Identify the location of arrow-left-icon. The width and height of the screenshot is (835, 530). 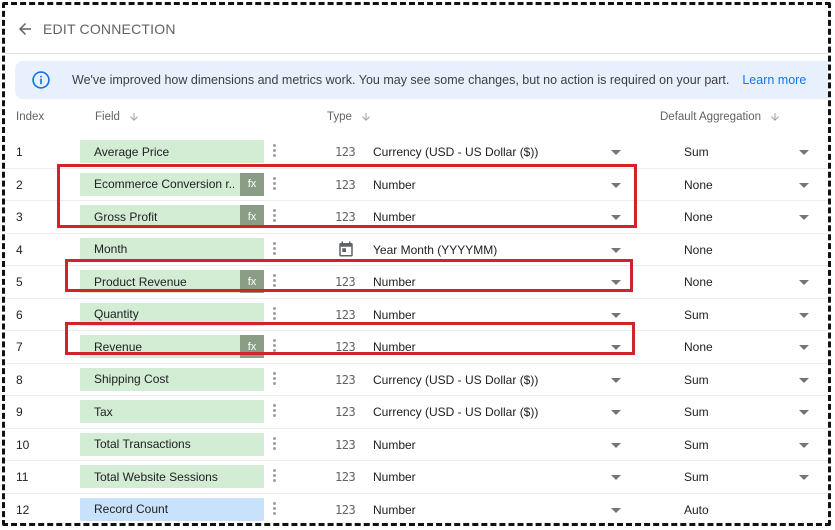
(25, 29).